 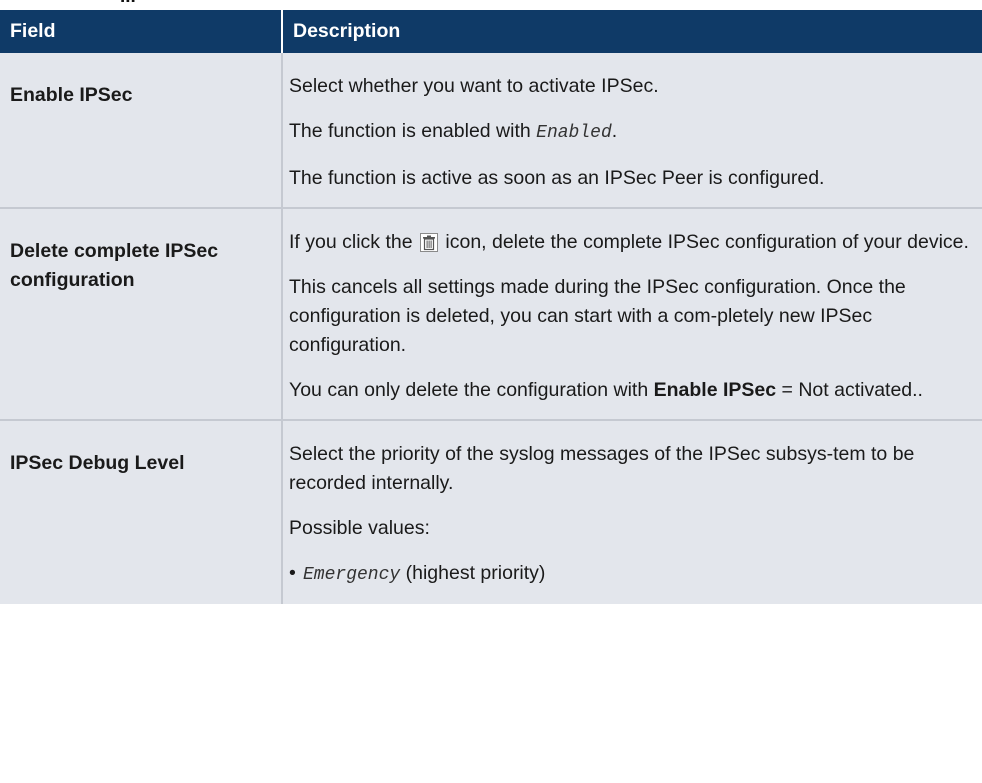 What do you see at coordinates (359, 528) in the screenshot?
I see `description-paragraph: Possible values:` at bounding box center [359, 528].